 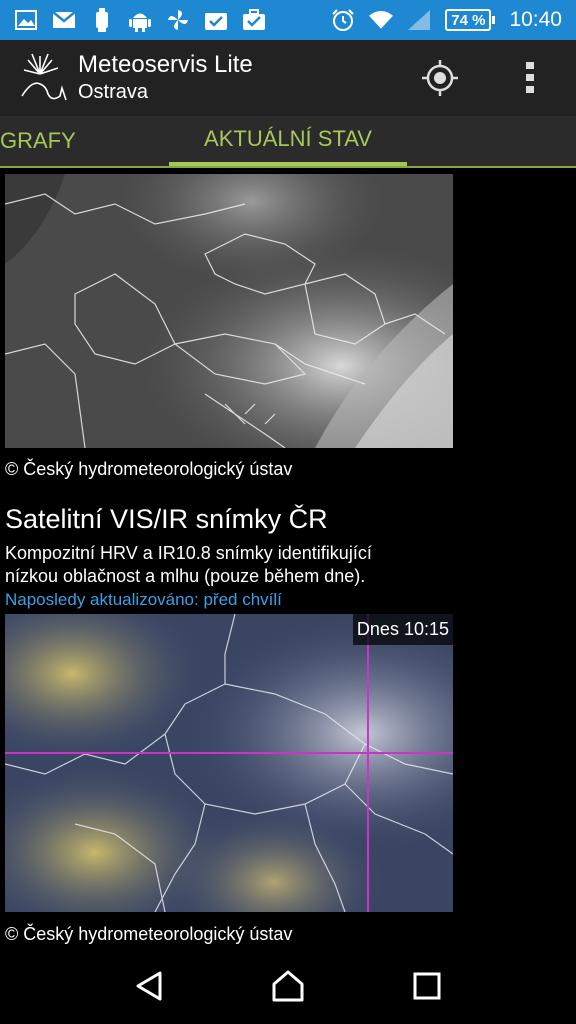 I want to click on location-button, so click(x=440, y=78).